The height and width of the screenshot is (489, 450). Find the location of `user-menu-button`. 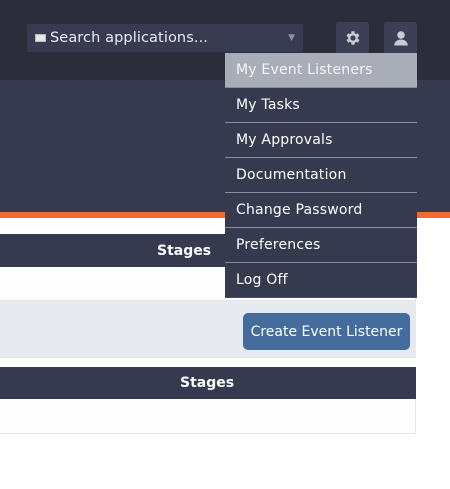

user-menu-button is located at coordinates (400, 38).